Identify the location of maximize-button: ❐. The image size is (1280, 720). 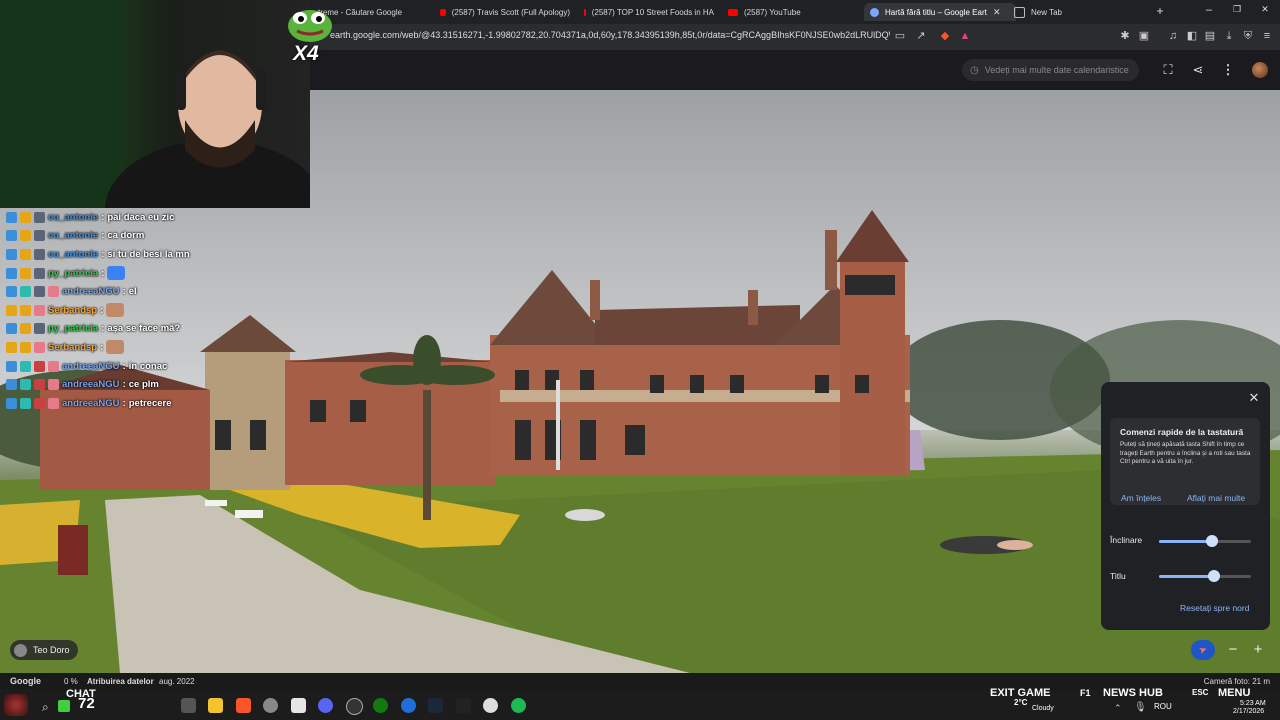
(1237, 9).